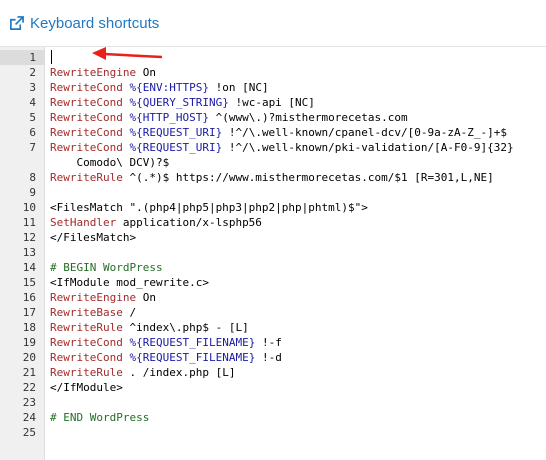 The image size is (546, 460). What do you see at coordinates (159, 87) in the screenshot?
I see `line-text: RewriteCond %{ENV:HTTPS} !on [NC]` at bounding box center [159, 87].